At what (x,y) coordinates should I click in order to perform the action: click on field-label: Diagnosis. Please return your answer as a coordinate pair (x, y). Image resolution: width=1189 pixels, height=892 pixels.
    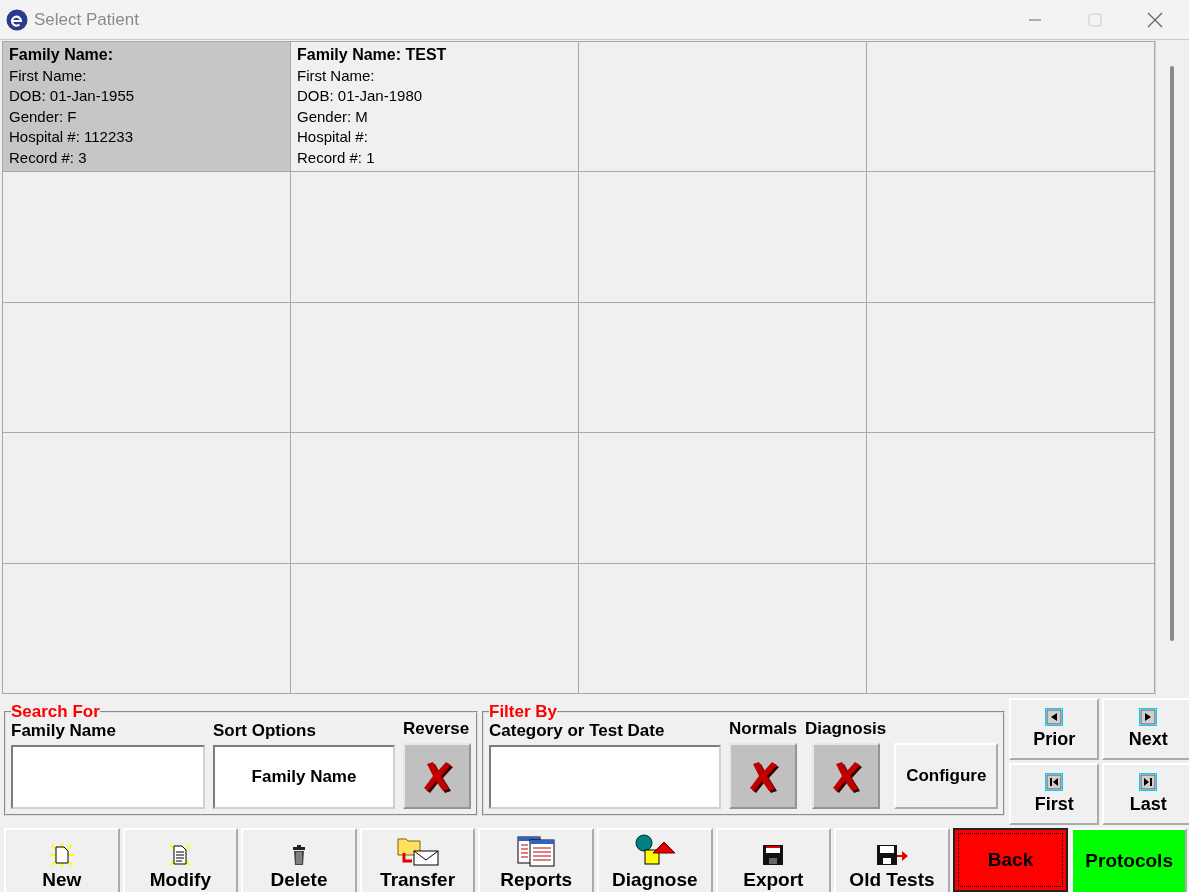
    Looking at the image, I should click on (846, 729).